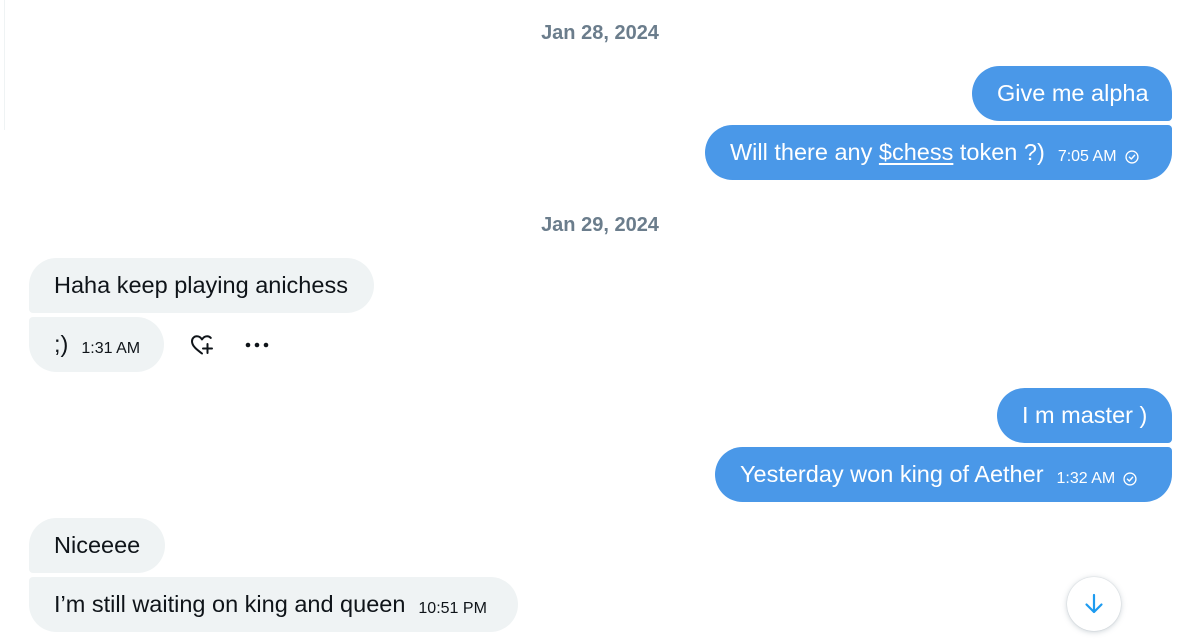 This screenshot has width=1200, height=639. I want to click on message-bubble-incoming: Haha keep playing anichess, so click(201, 285).